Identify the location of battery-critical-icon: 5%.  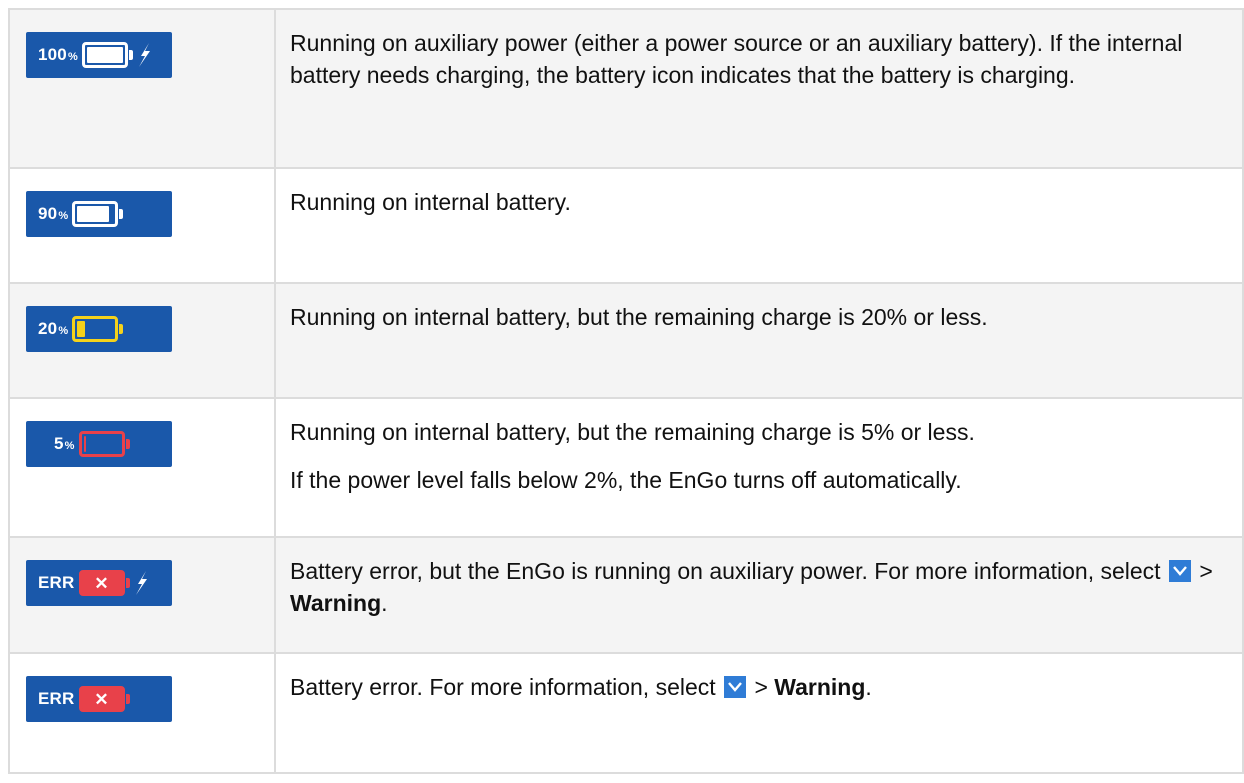
(99, 444).